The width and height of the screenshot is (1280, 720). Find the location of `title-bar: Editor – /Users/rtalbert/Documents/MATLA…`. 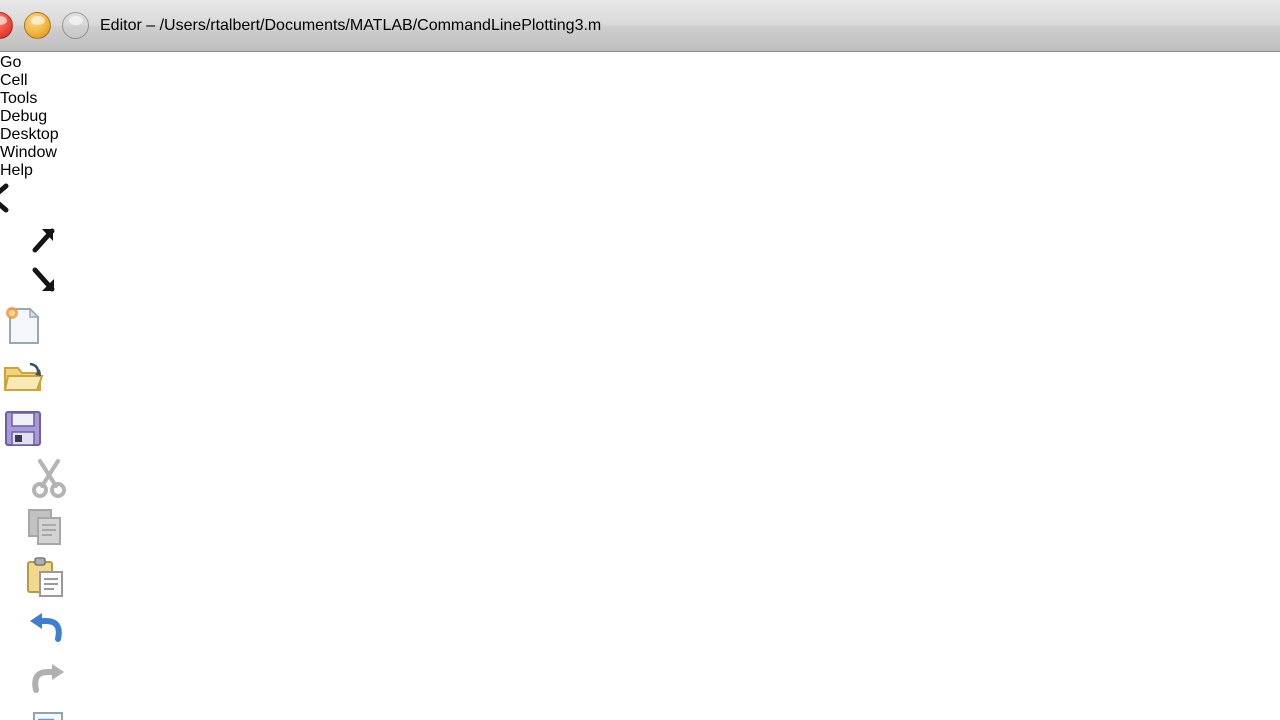

title-bar: Editor – /Users/rtalbert/Documents/MATLA… is located at coordinates (640, 26).